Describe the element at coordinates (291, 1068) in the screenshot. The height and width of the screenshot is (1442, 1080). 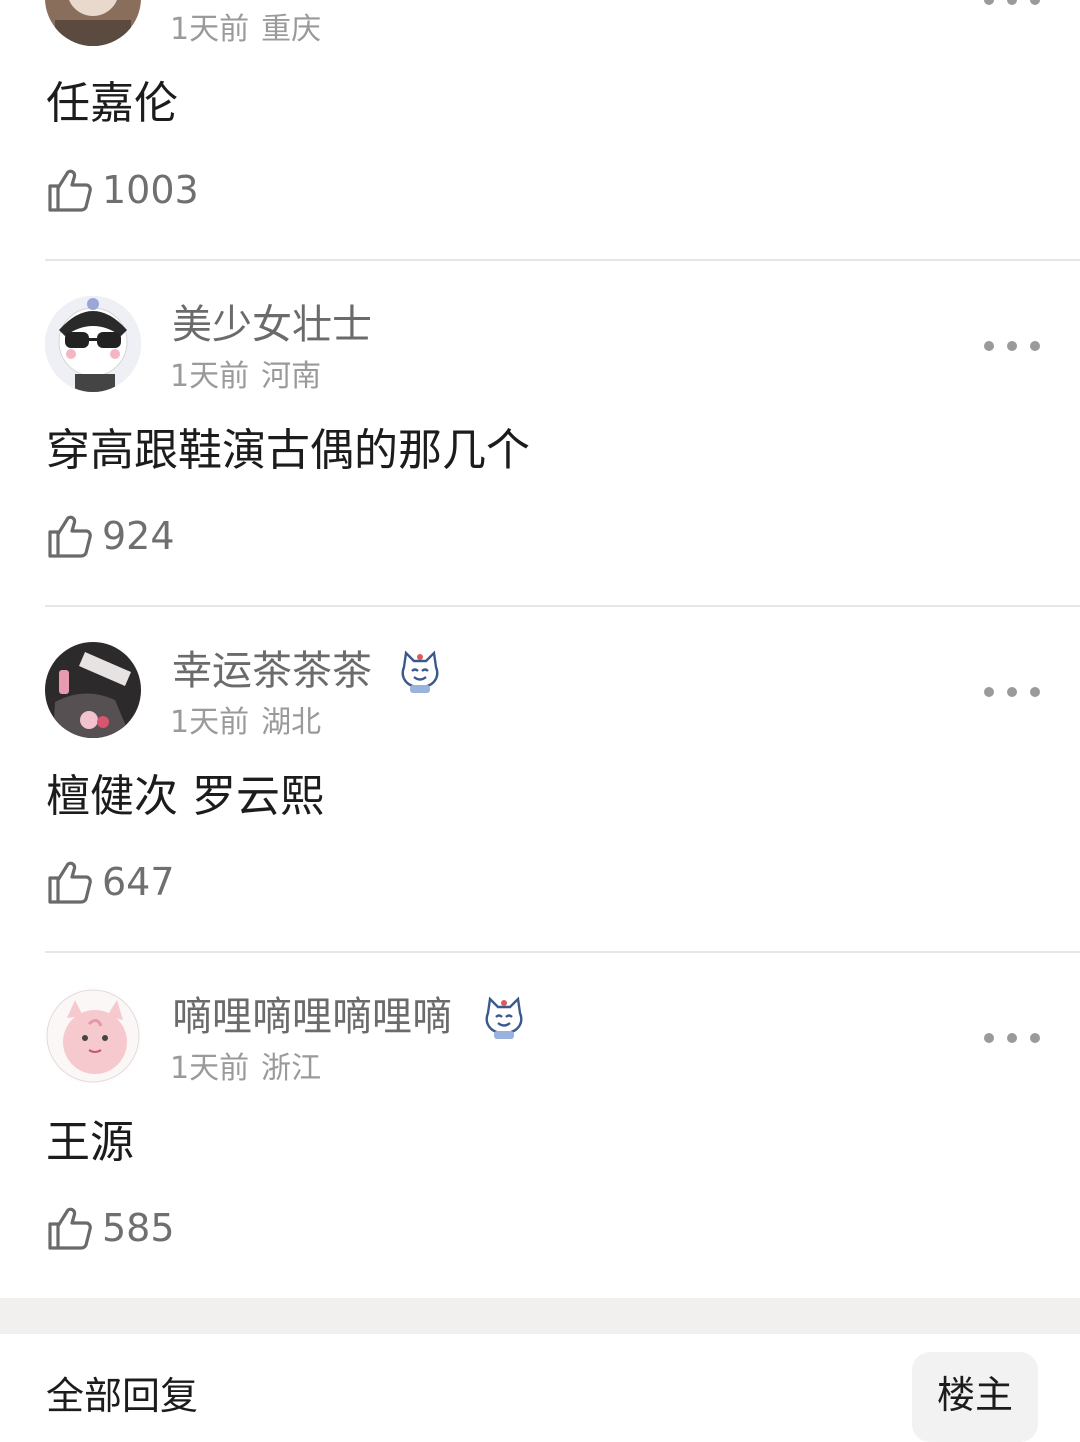
I see `comment-location: 浙江` at that location.